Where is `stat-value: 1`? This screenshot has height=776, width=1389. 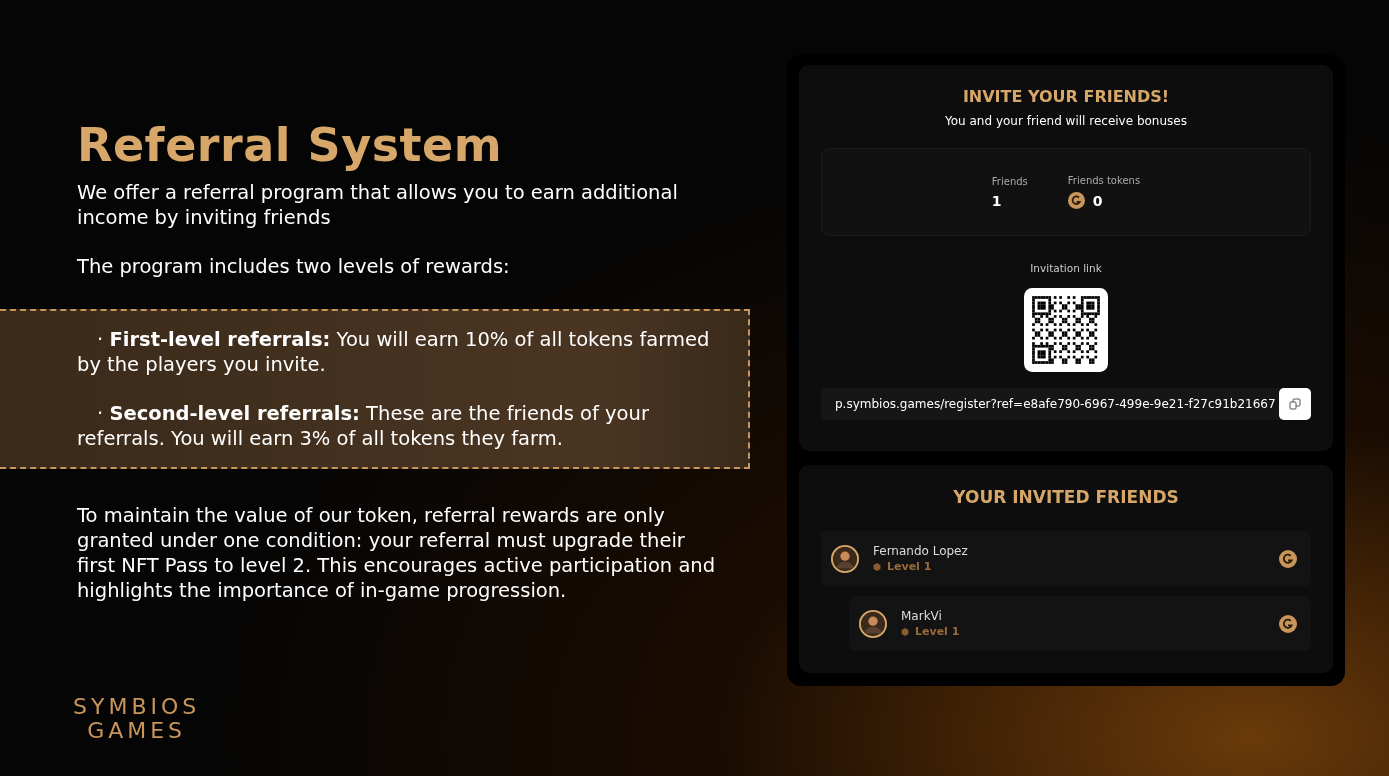 stat-value: 1 is located at coordinates (996, 200).